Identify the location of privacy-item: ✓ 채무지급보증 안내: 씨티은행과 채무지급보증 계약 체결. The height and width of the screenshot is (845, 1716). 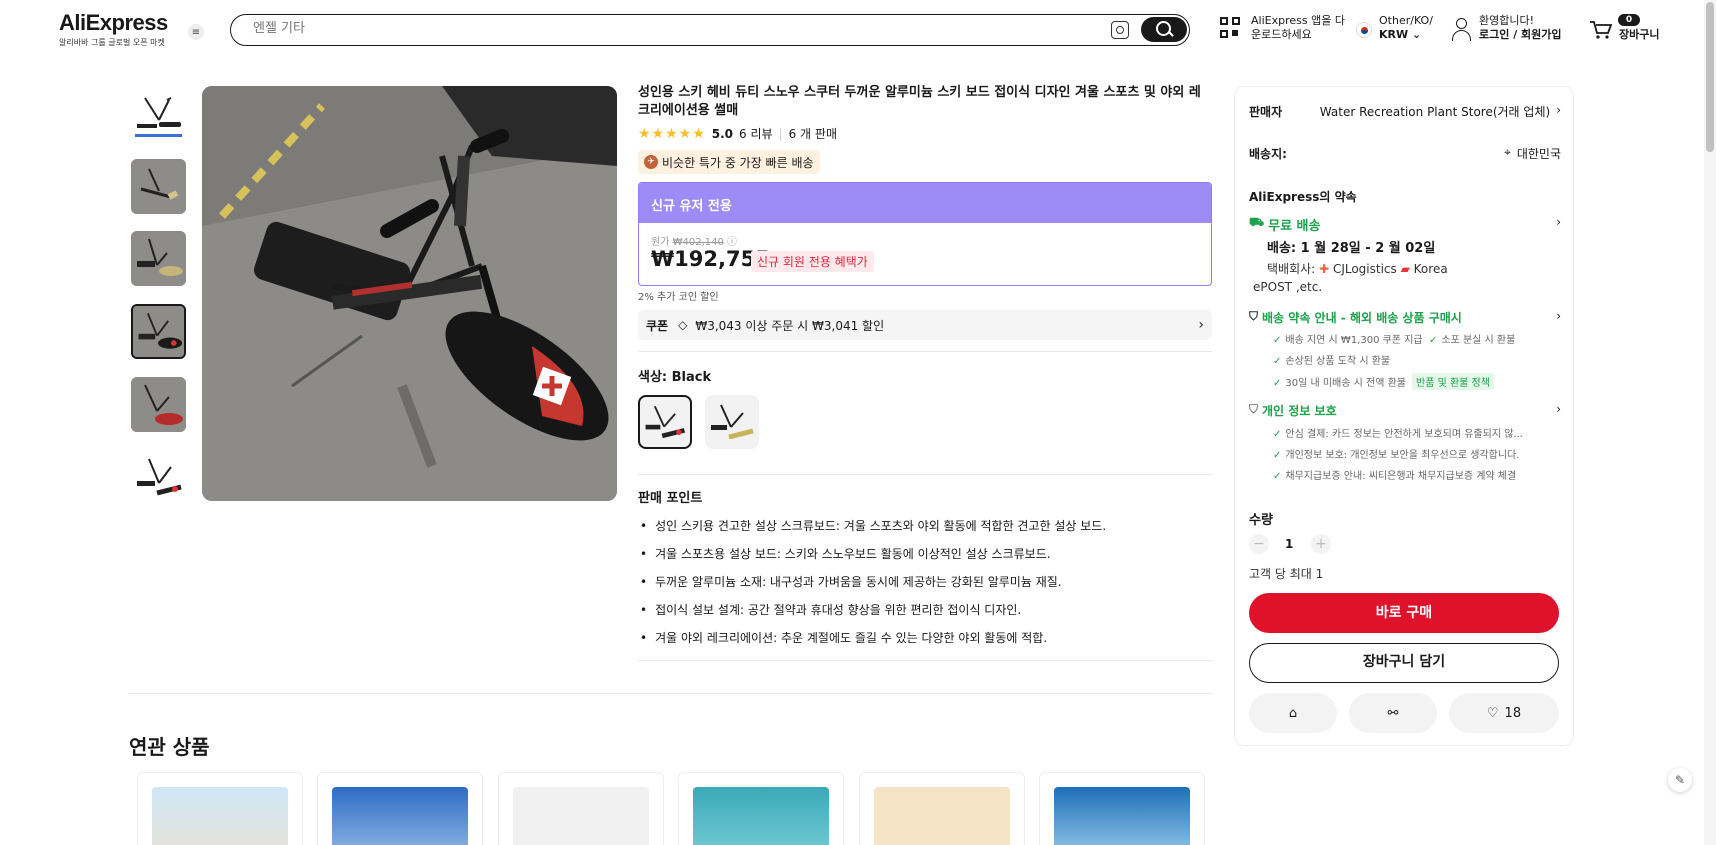
(1394, 474).